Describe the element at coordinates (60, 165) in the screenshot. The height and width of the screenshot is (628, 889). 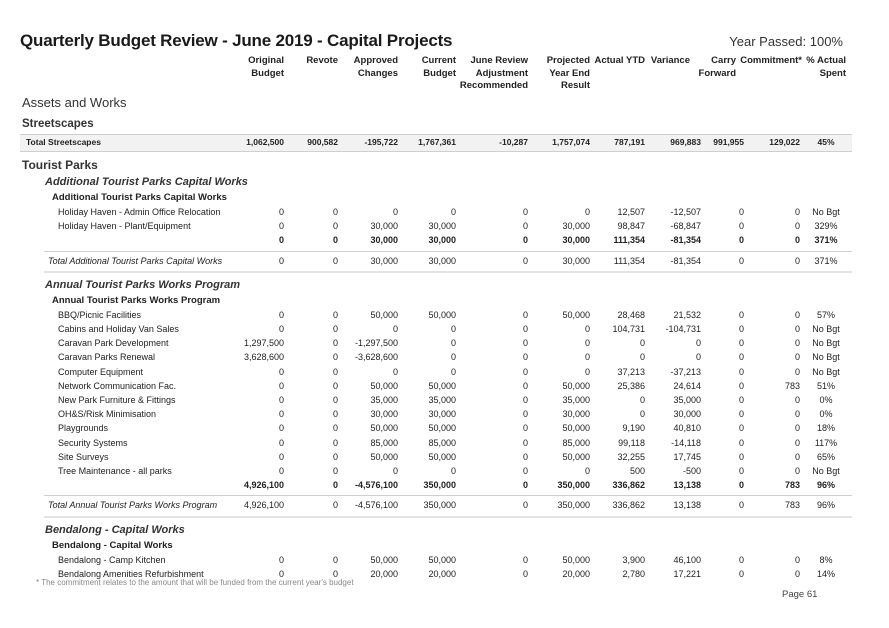
I see `tourist-parks-heading: Tourist Parks` at that location.